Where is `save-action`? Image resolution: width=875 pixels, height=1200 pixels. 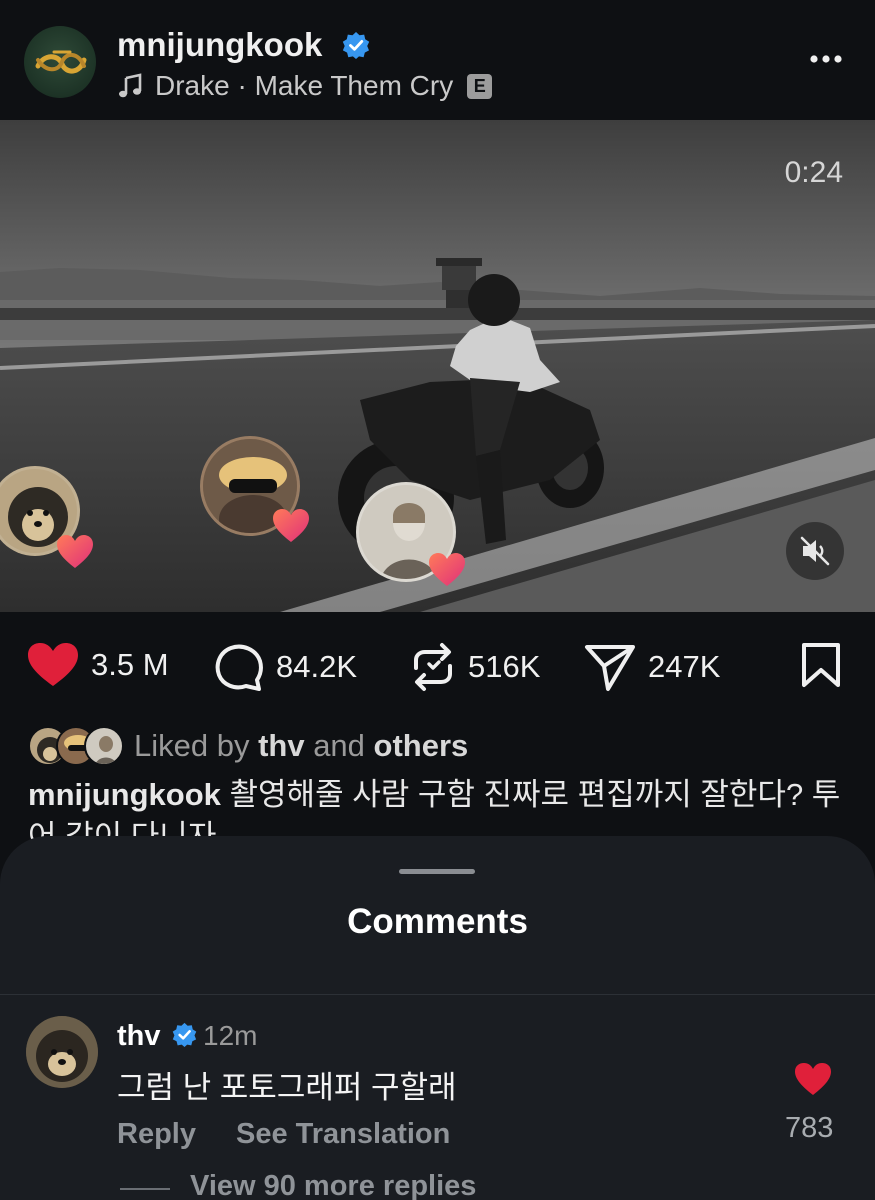
save-action is located at coordinates (821, 665).